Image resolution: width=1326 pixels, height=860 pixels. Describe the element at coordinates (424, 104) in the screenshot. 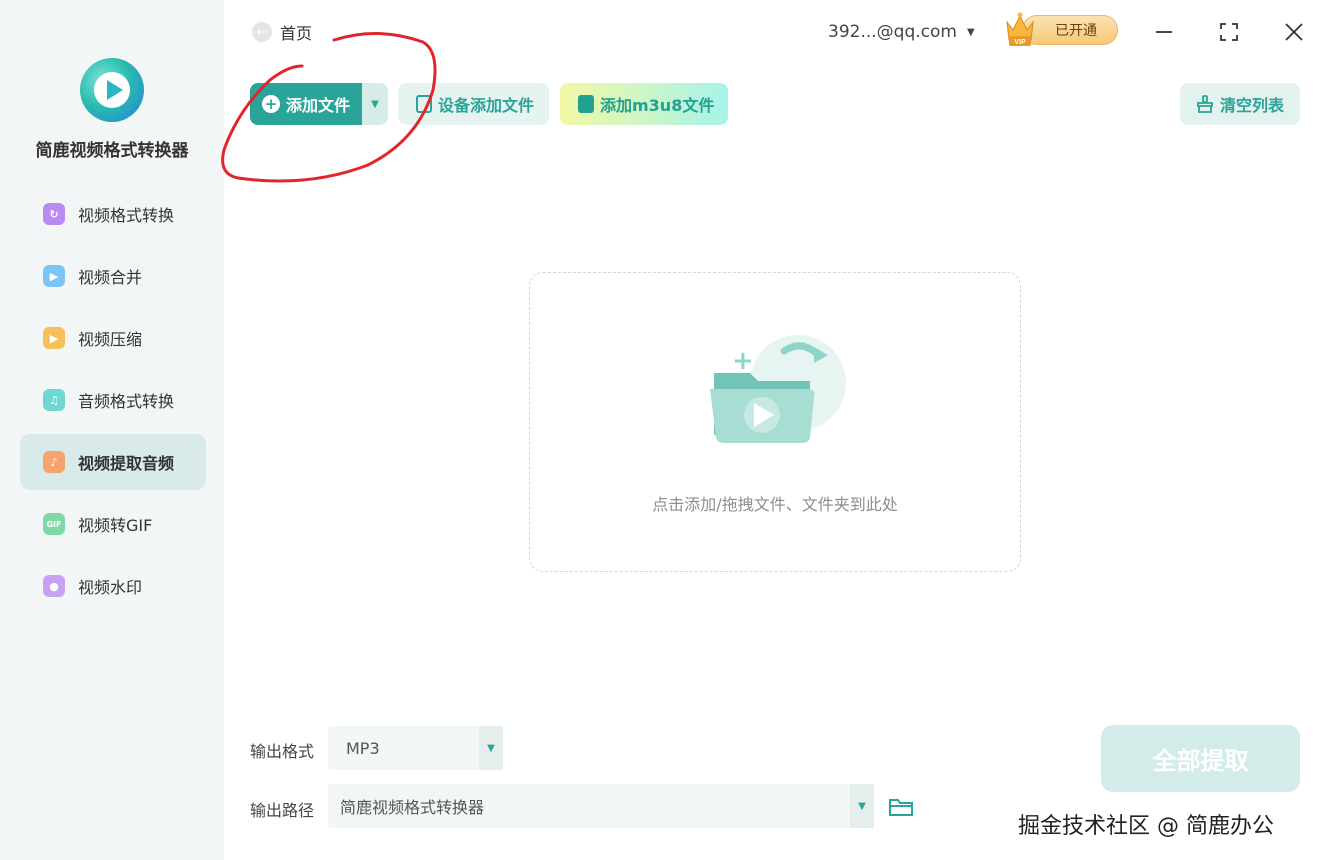

I see `device-icon` at that location.